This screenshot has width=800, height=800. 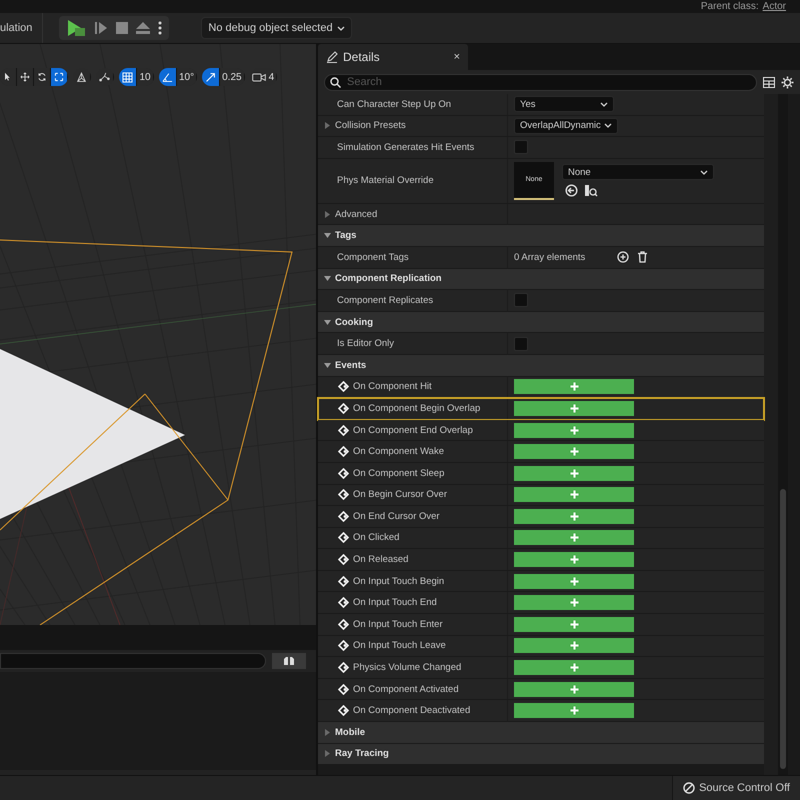 I want to click on section-header: Tags, so click(x=345, y=236).